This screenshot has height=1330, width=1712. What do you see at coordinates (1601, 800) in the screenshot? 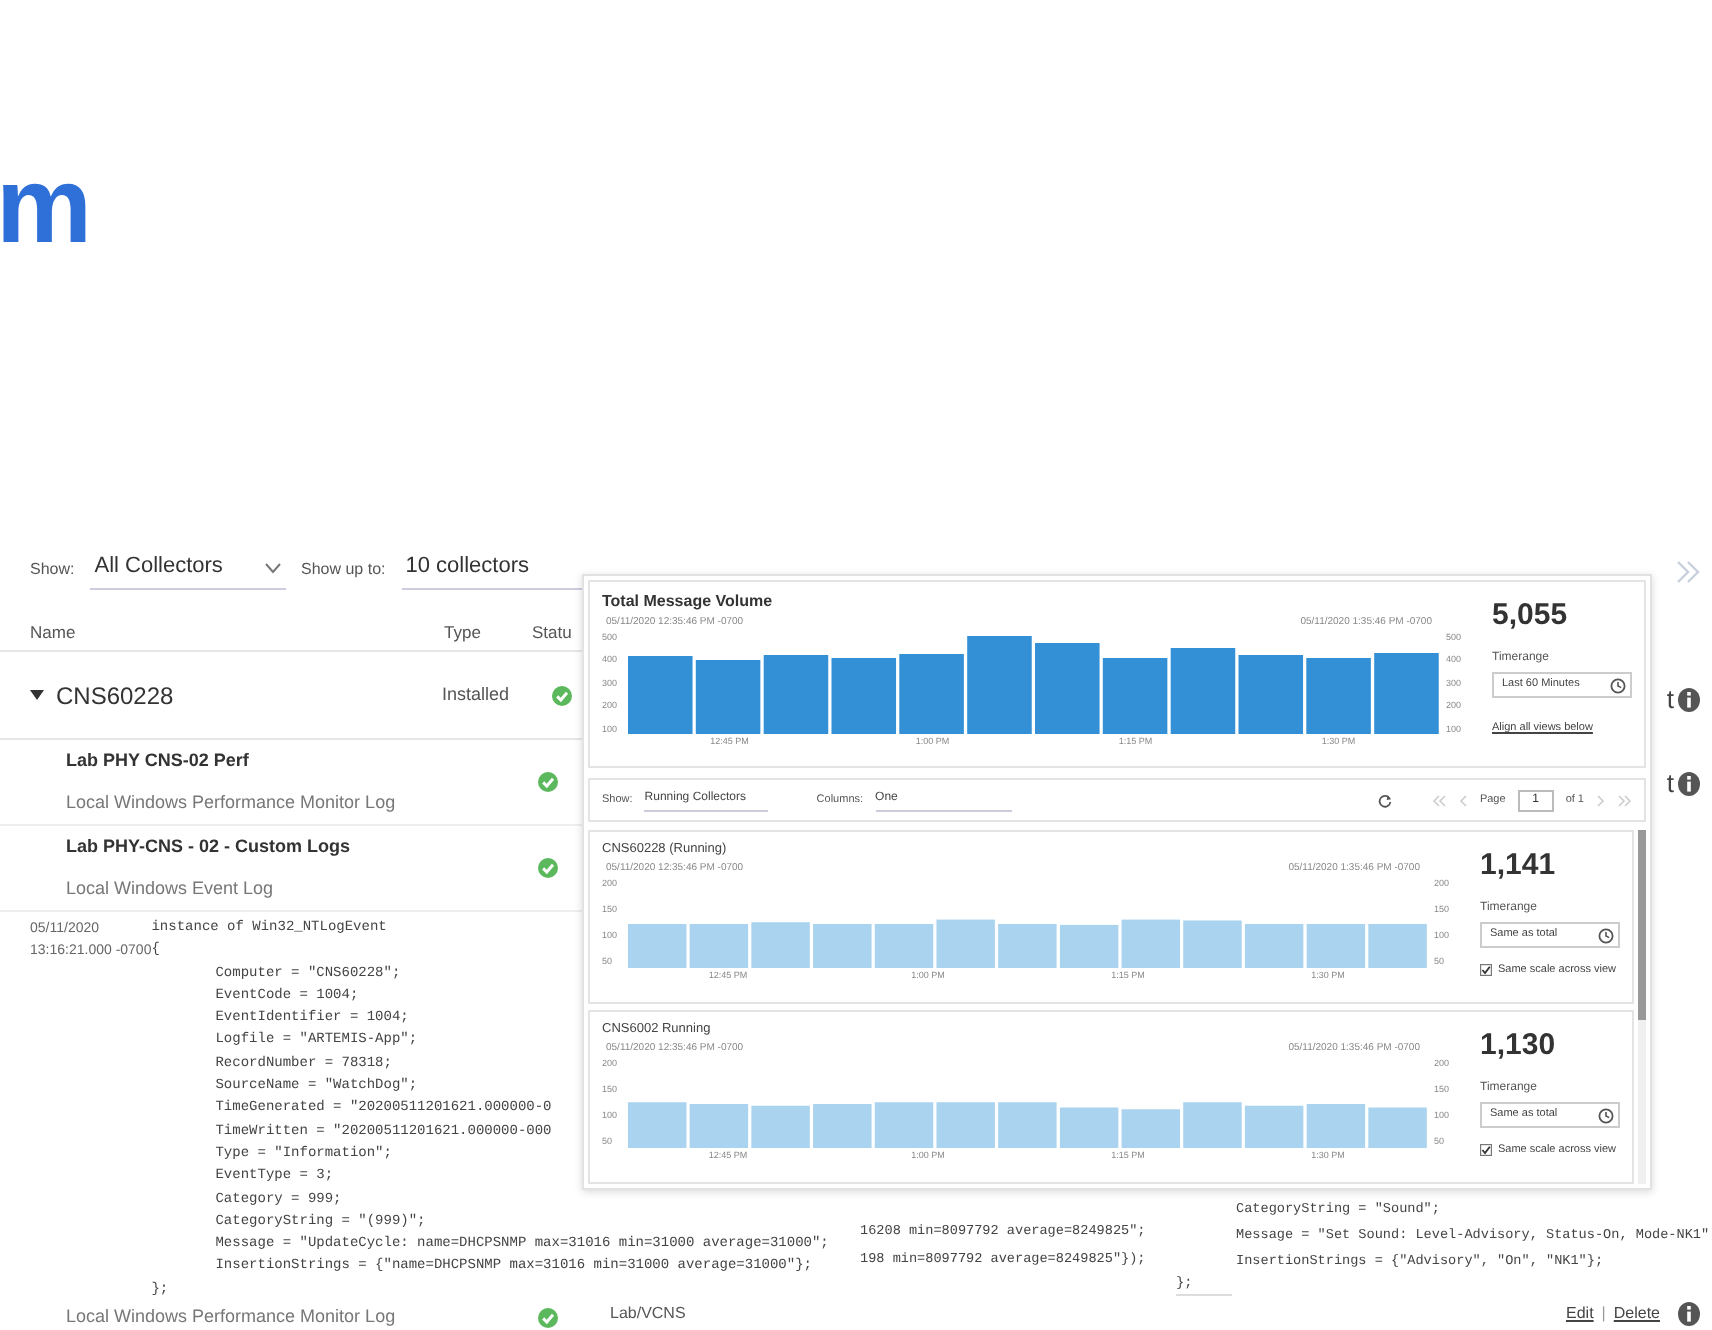
I see `chevron-right-icon` at bounding box center [1601, 800].